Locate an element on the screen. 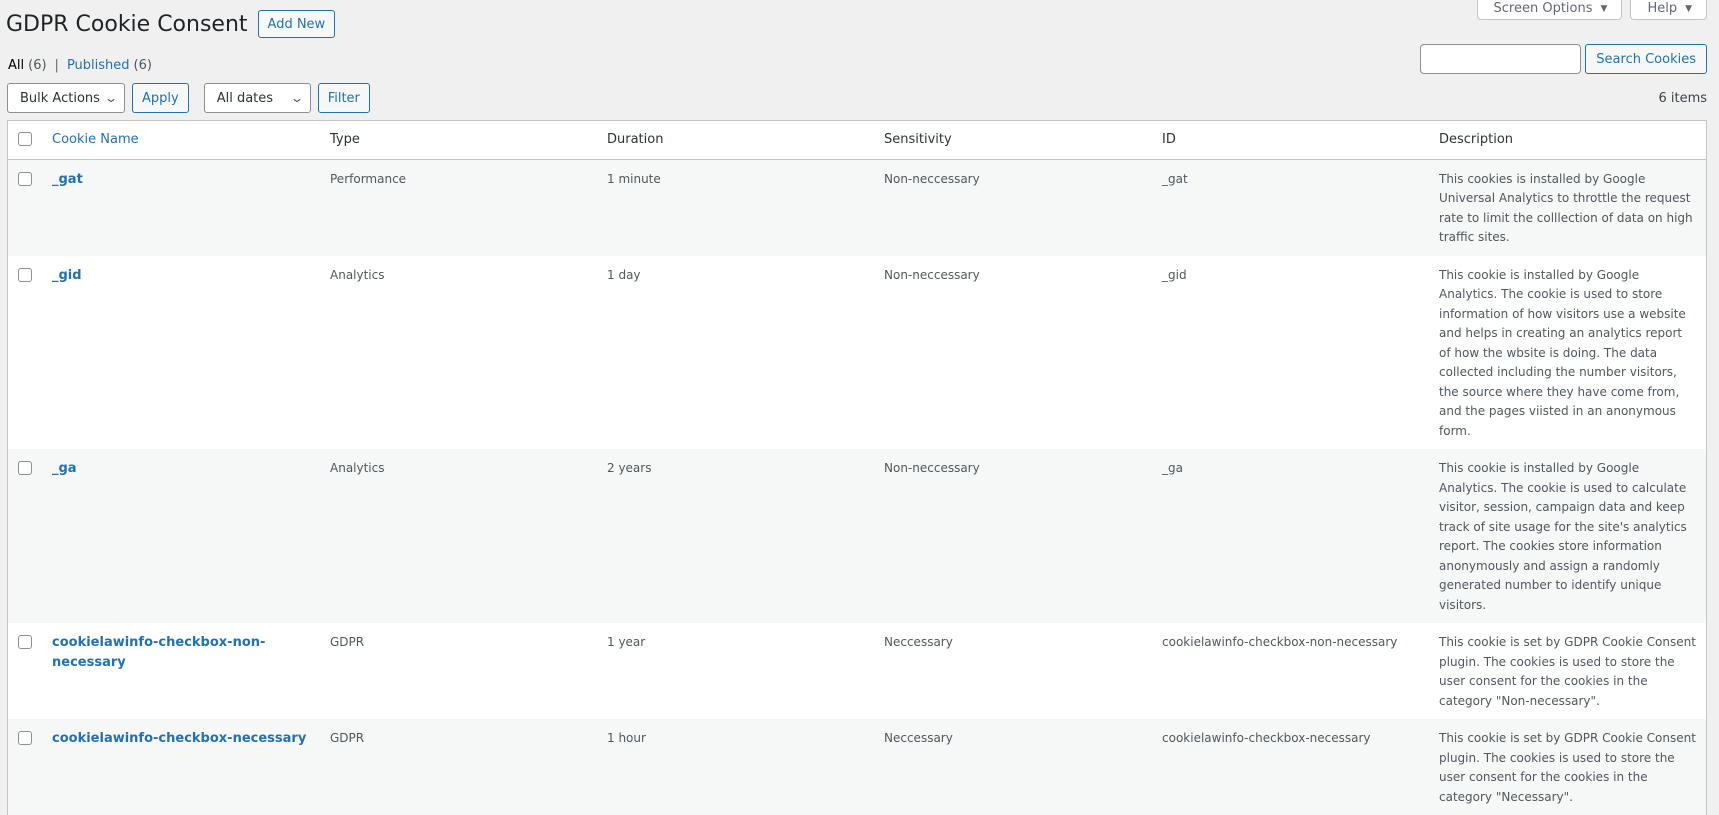 Image resolution: width=1719 pixels, height=815 pixels. help-label: Help is located at coordinates (1662, 8).